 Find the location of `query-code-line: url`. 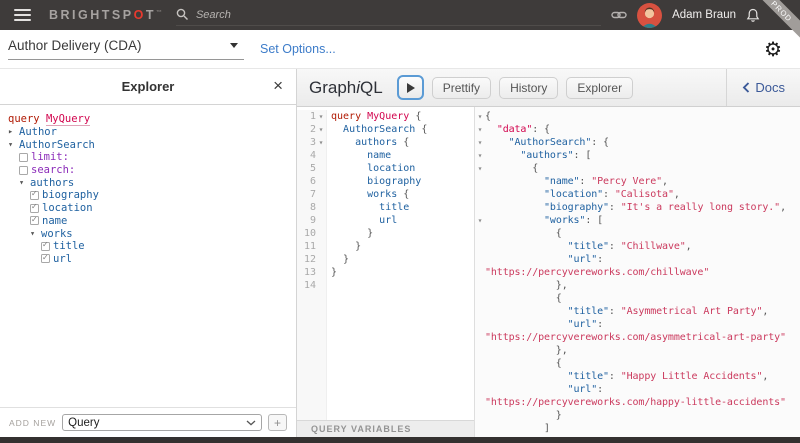

query-code-line: url is located at coordinates (402, 220).